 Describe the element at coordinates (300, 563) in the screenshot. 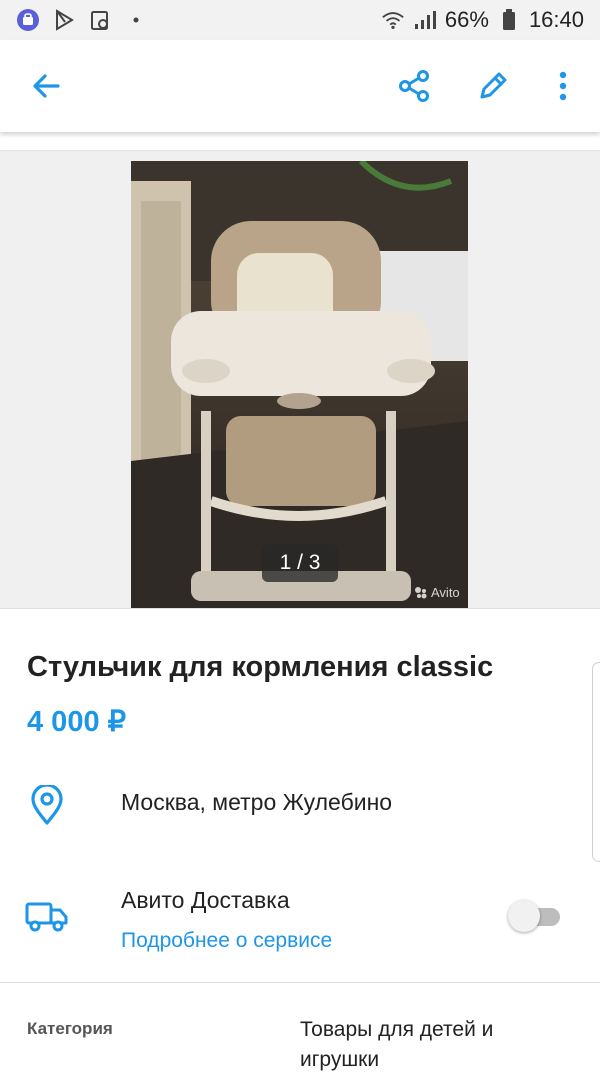

I see `photo-counter: 1 / 3` at that location.